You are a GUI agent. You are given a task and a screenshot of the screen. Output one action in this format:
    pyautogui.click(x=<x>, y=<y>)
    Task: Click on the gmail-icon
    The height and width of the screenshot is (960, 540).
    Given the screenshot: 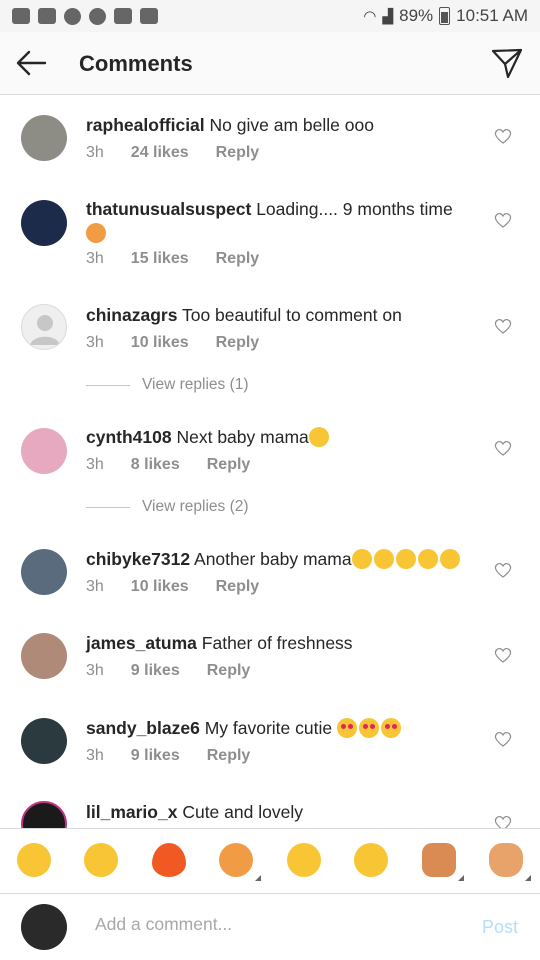 What is the action you would take?
    pyautogui.click(x=21, y=16)
    